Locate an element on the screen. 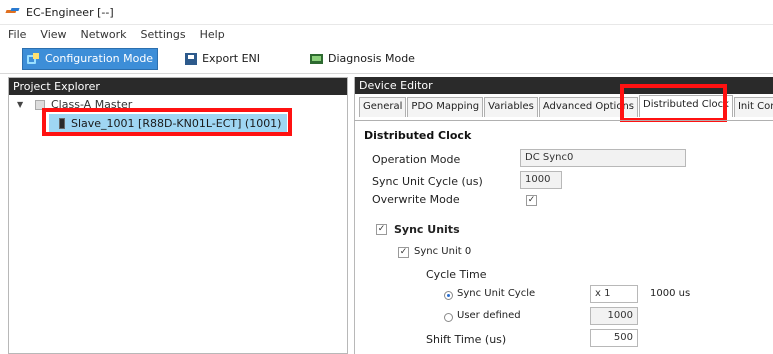  sync-units-checkbox: ✓ is located at coordinates (381, 229).